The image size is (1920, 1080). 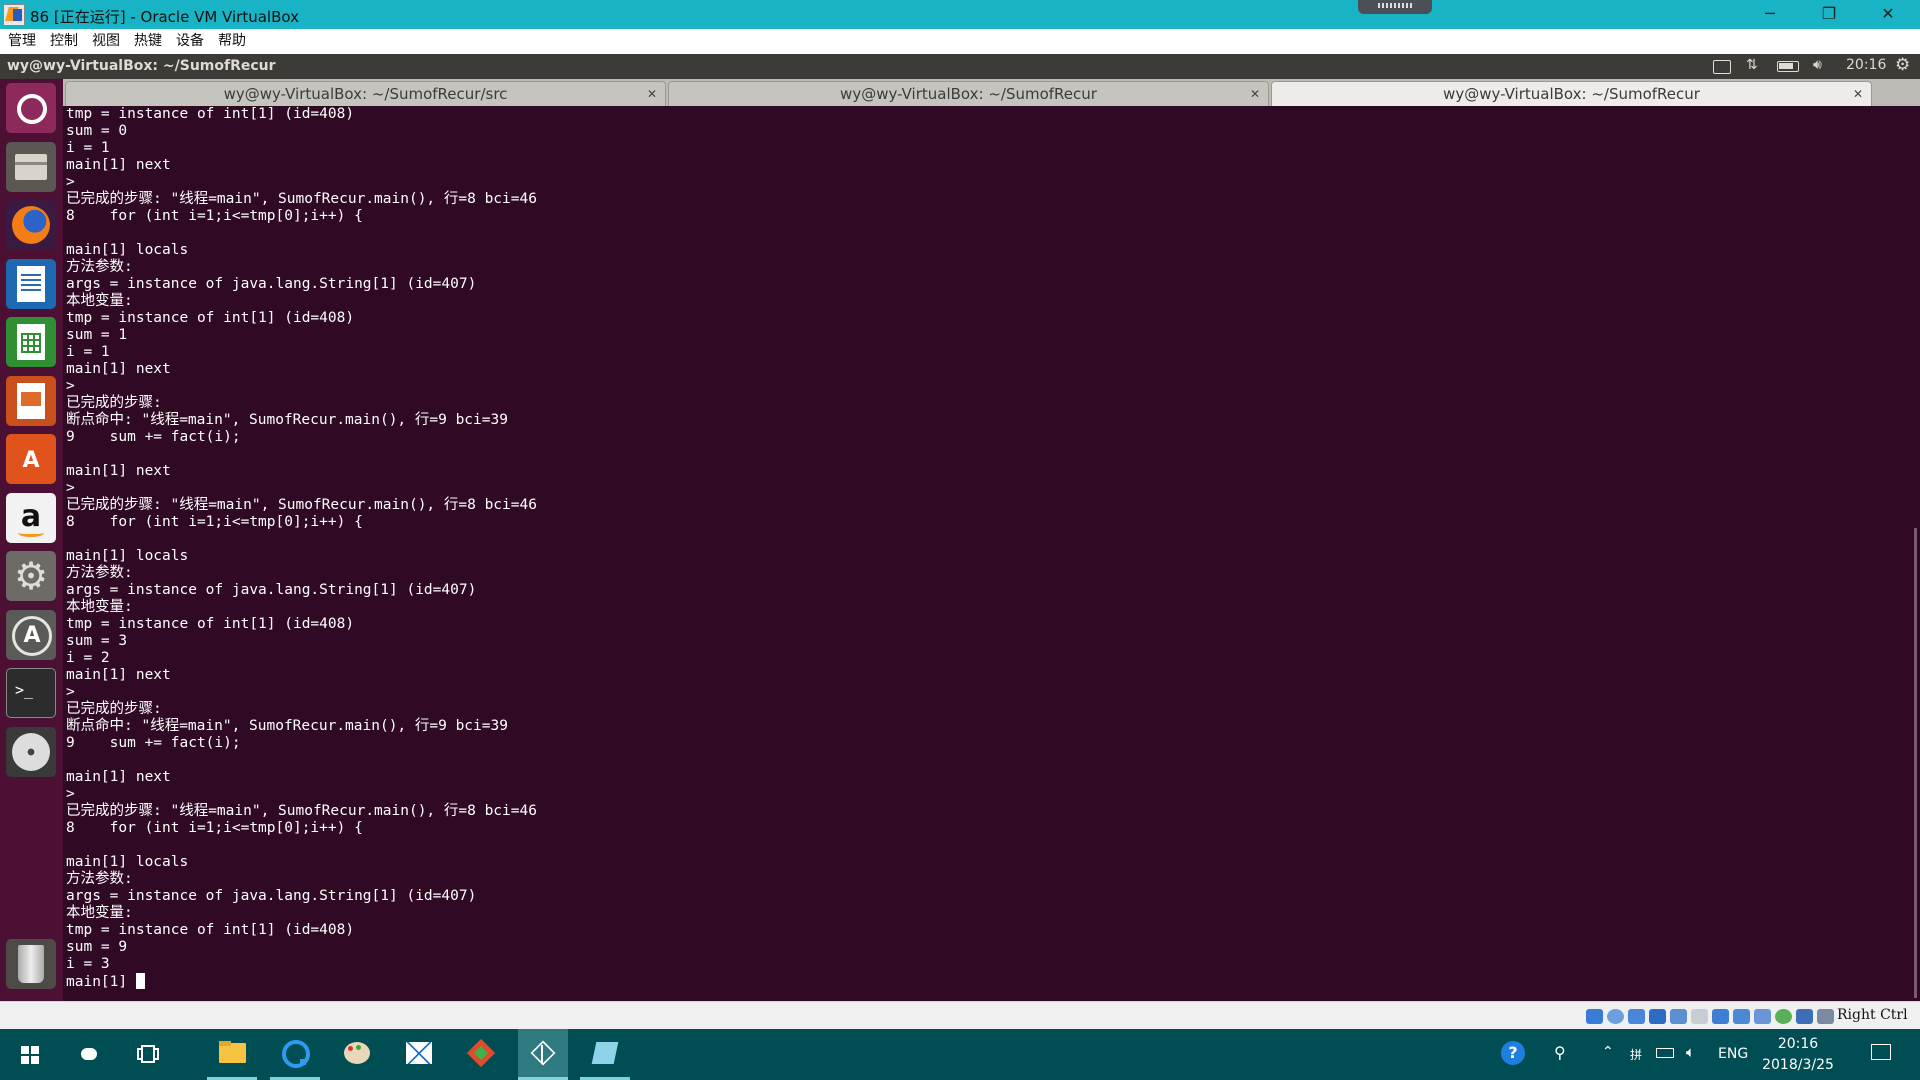 What do you see at coordinates (1678, 1016) in the screenshot?
I see `usb-icon` at bounding box center [1678, 1016].